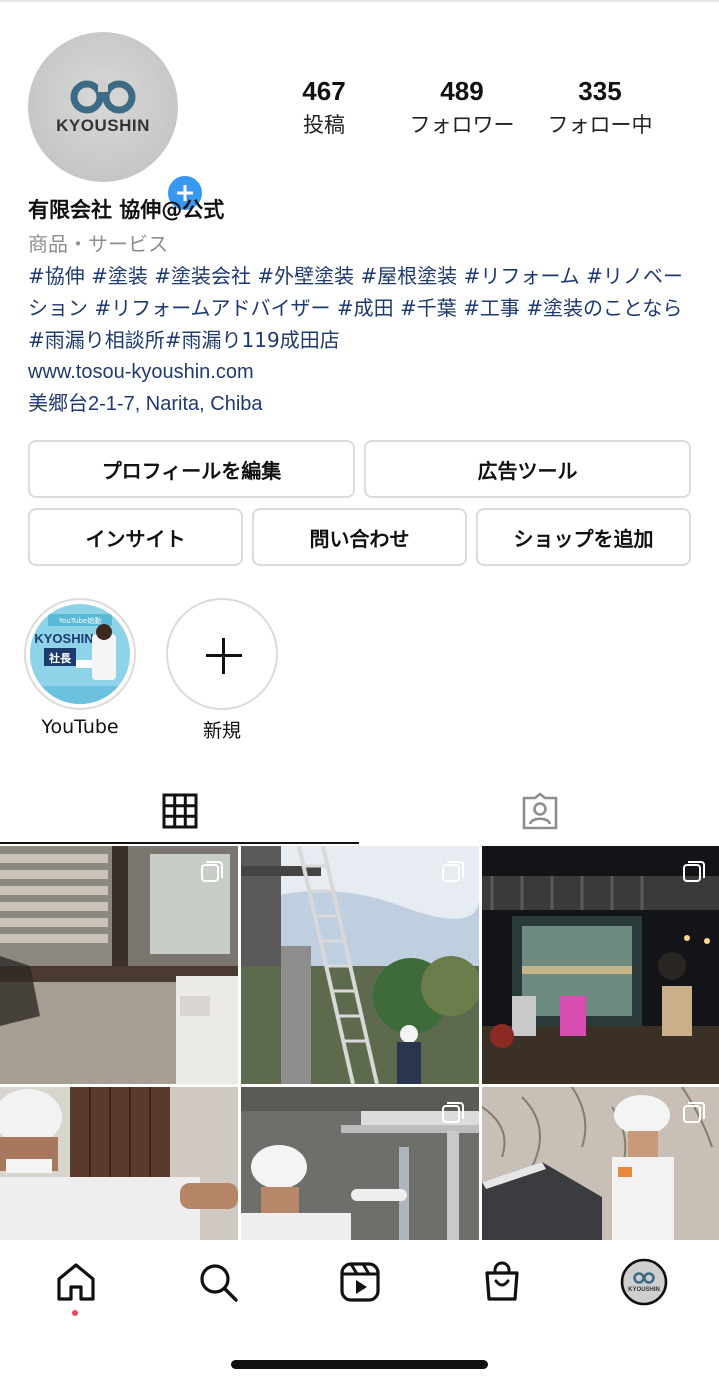 The height and width of the screenshot is (1383, 719). What do you see at coordinates (360, 372) in the screenshot?
I see `website-link: www.tosou-kyoushin.com` at bounding box center [360, 372].